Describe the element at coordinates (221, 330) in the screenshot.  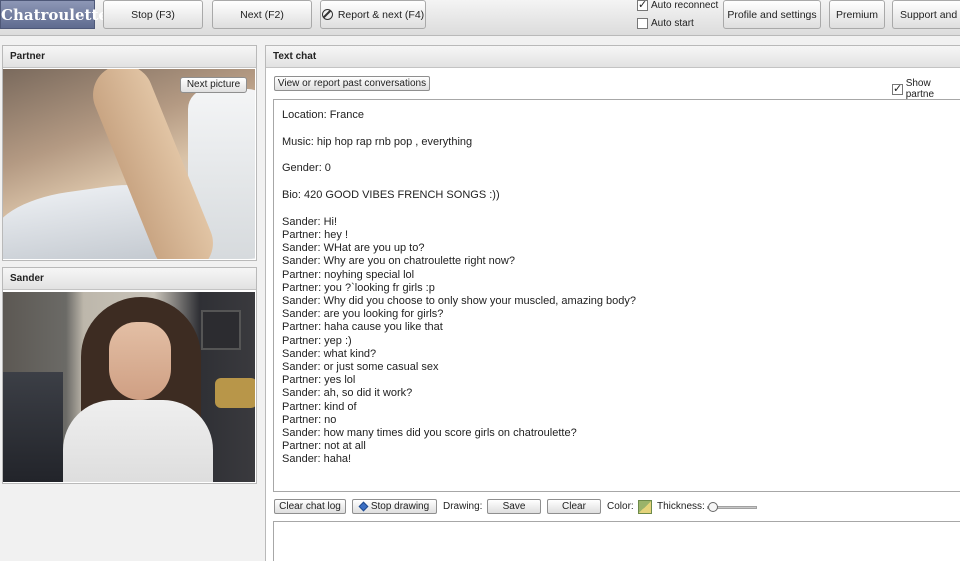
I see `video-poster` at that location.